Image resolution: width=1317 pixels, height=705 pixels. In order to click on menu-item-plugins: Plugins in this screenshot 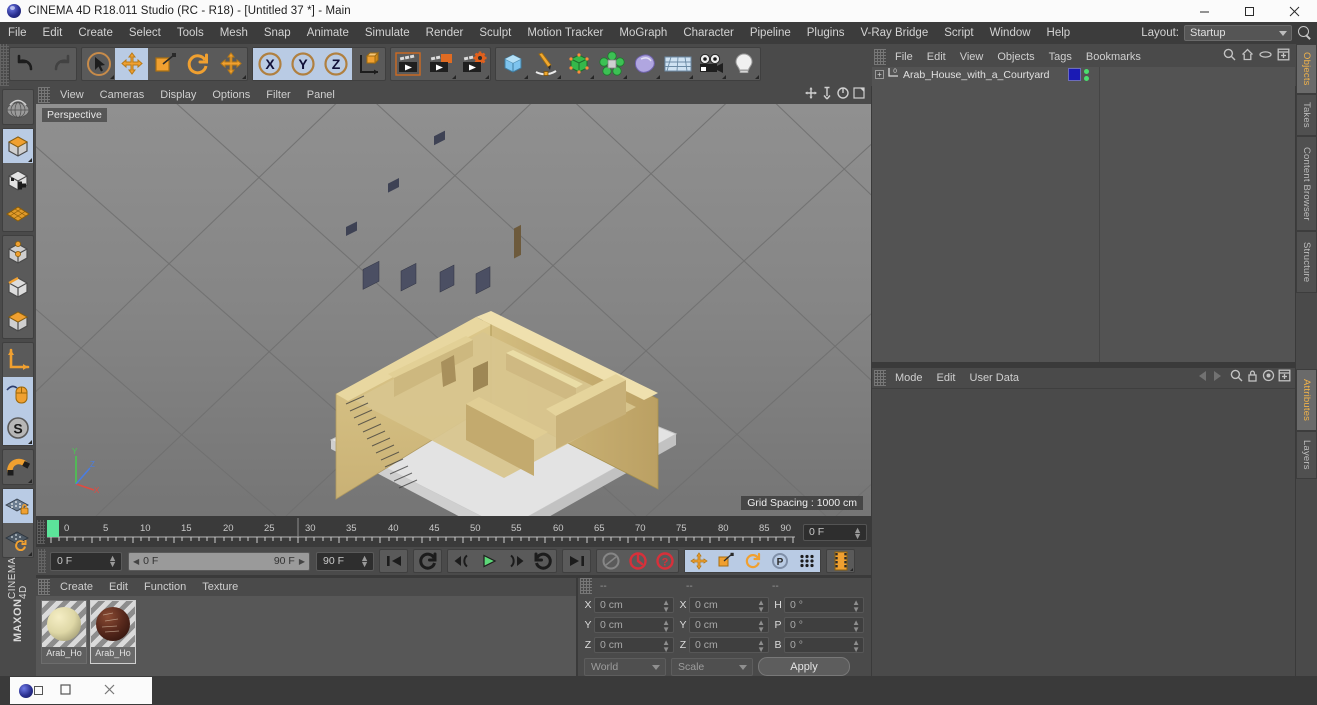, I will do `click(826, 33)`.